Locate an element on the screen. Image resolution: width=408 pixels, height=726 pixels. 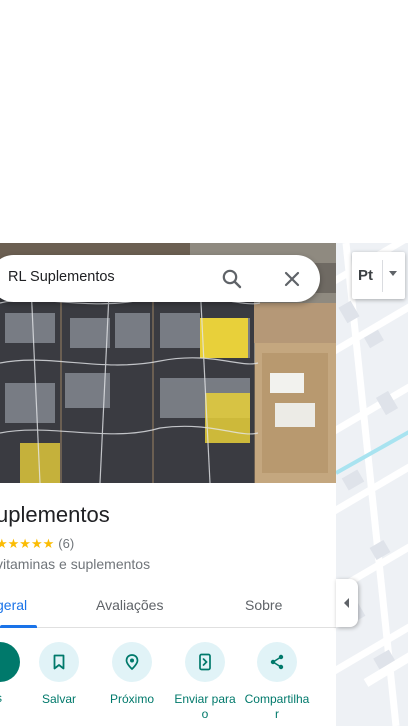
share-label: Compartilha r is located at coordinates (277, 707).